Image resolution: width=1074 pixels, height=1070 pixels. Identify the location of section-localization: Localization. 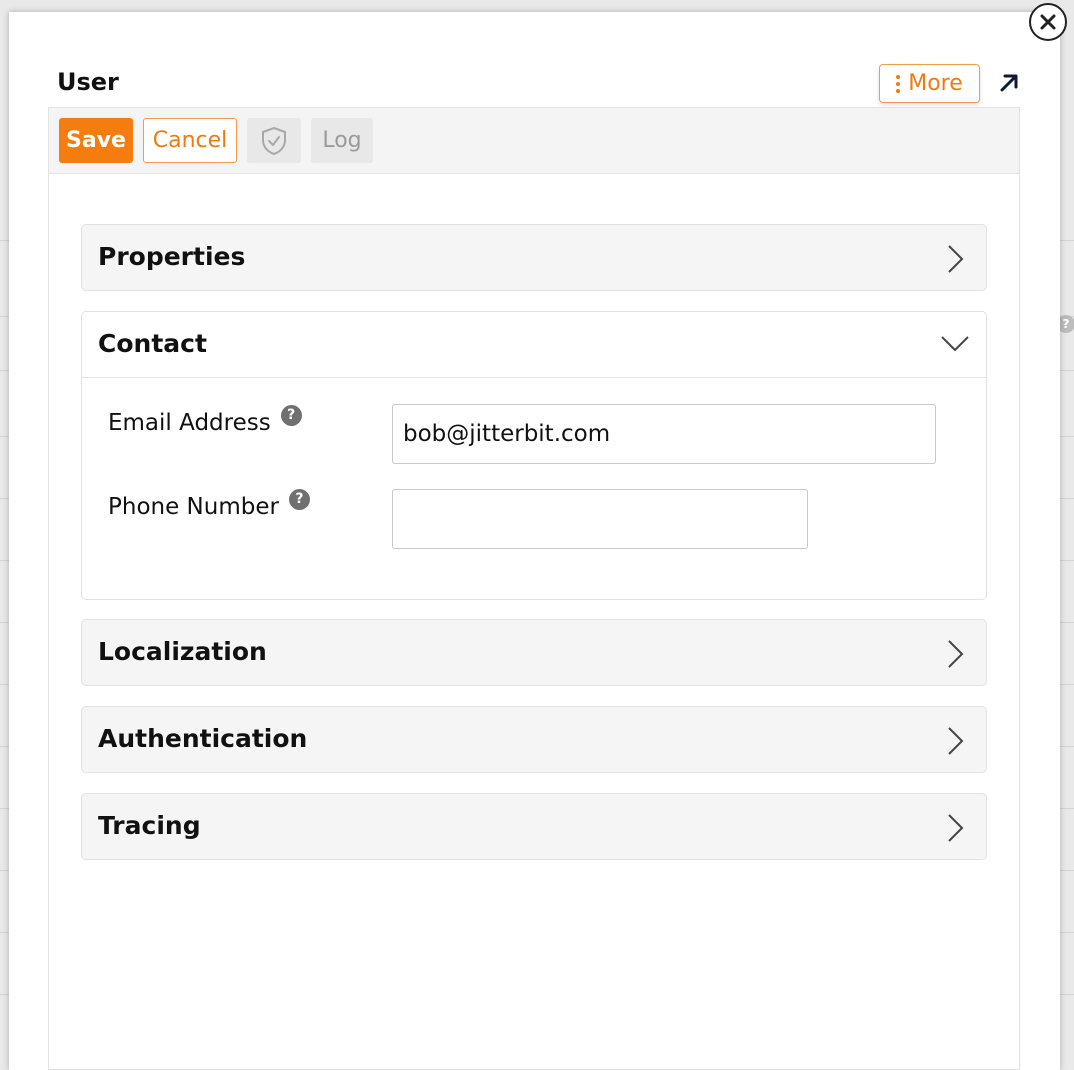
(534, 652).